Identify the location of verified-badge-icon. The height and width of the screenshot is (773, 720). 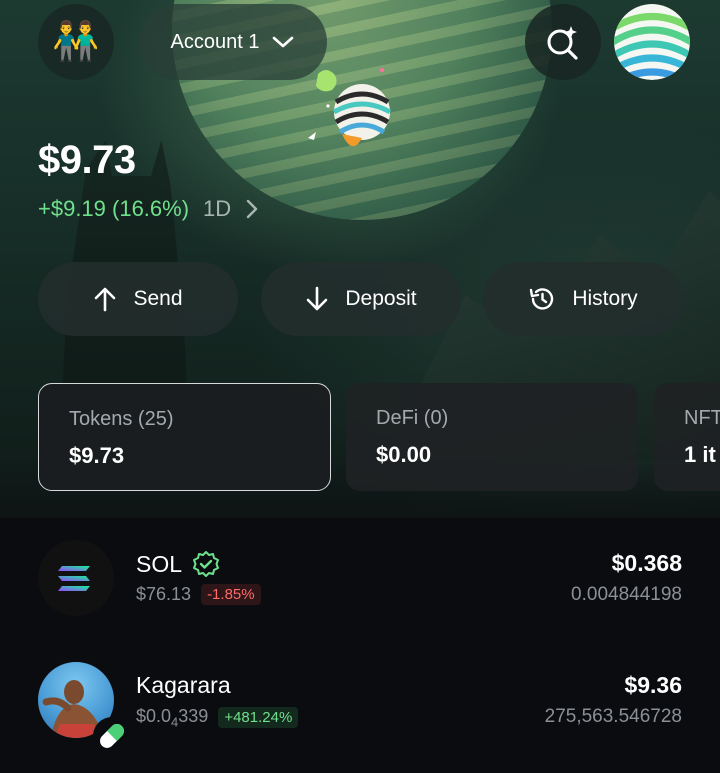
(206, 564).